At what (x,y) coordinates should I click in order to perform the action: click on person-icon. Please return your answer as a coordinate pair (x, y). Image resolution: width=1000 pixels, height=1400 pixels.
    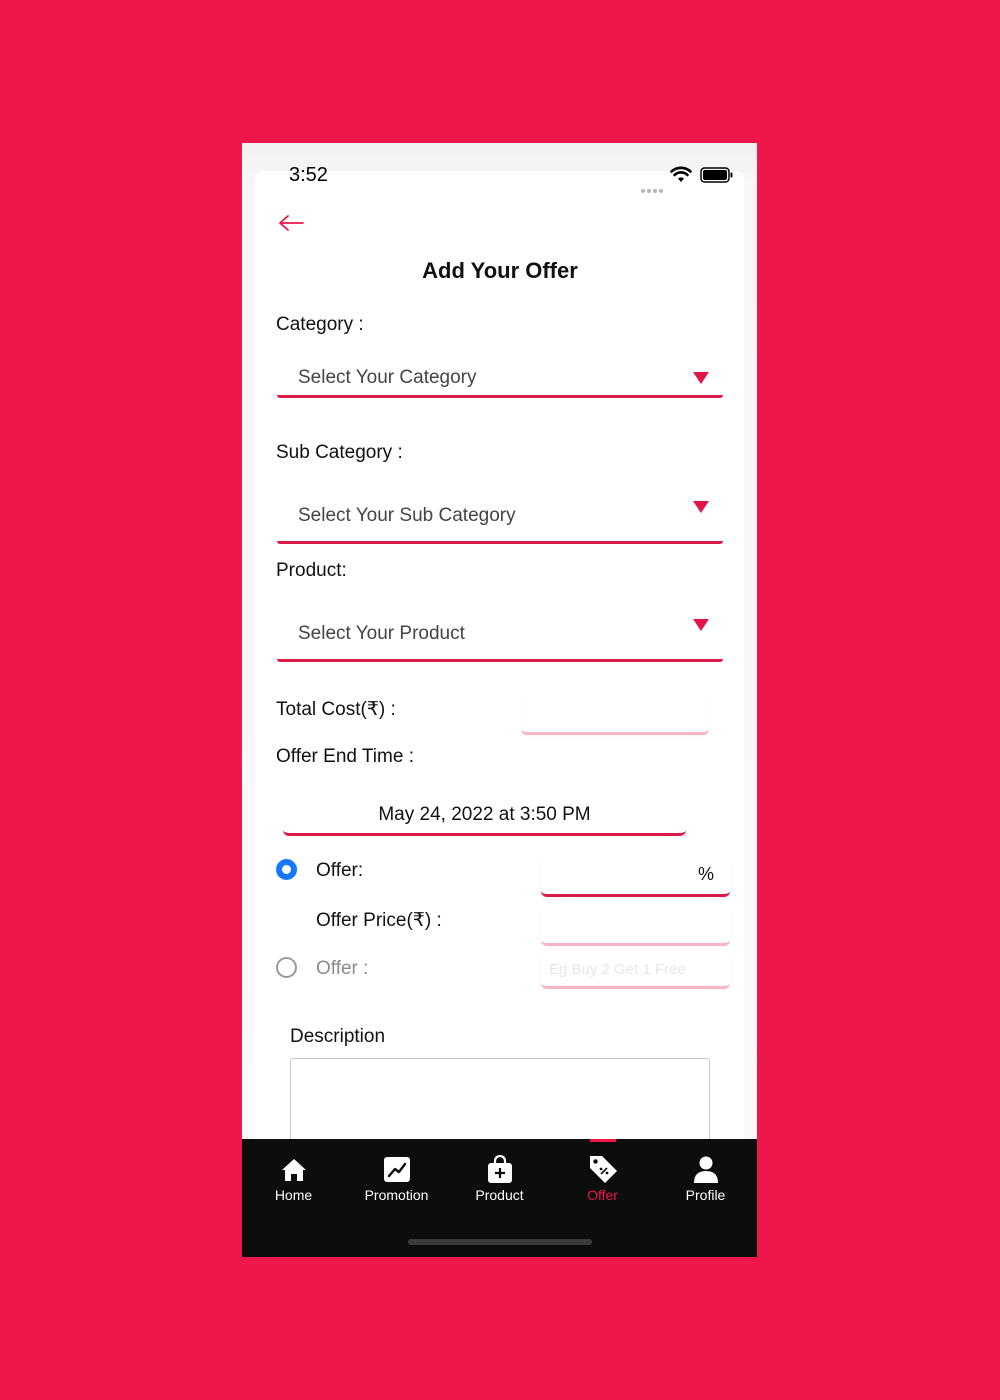
    Looking at the image, I should click on (705, 1169).